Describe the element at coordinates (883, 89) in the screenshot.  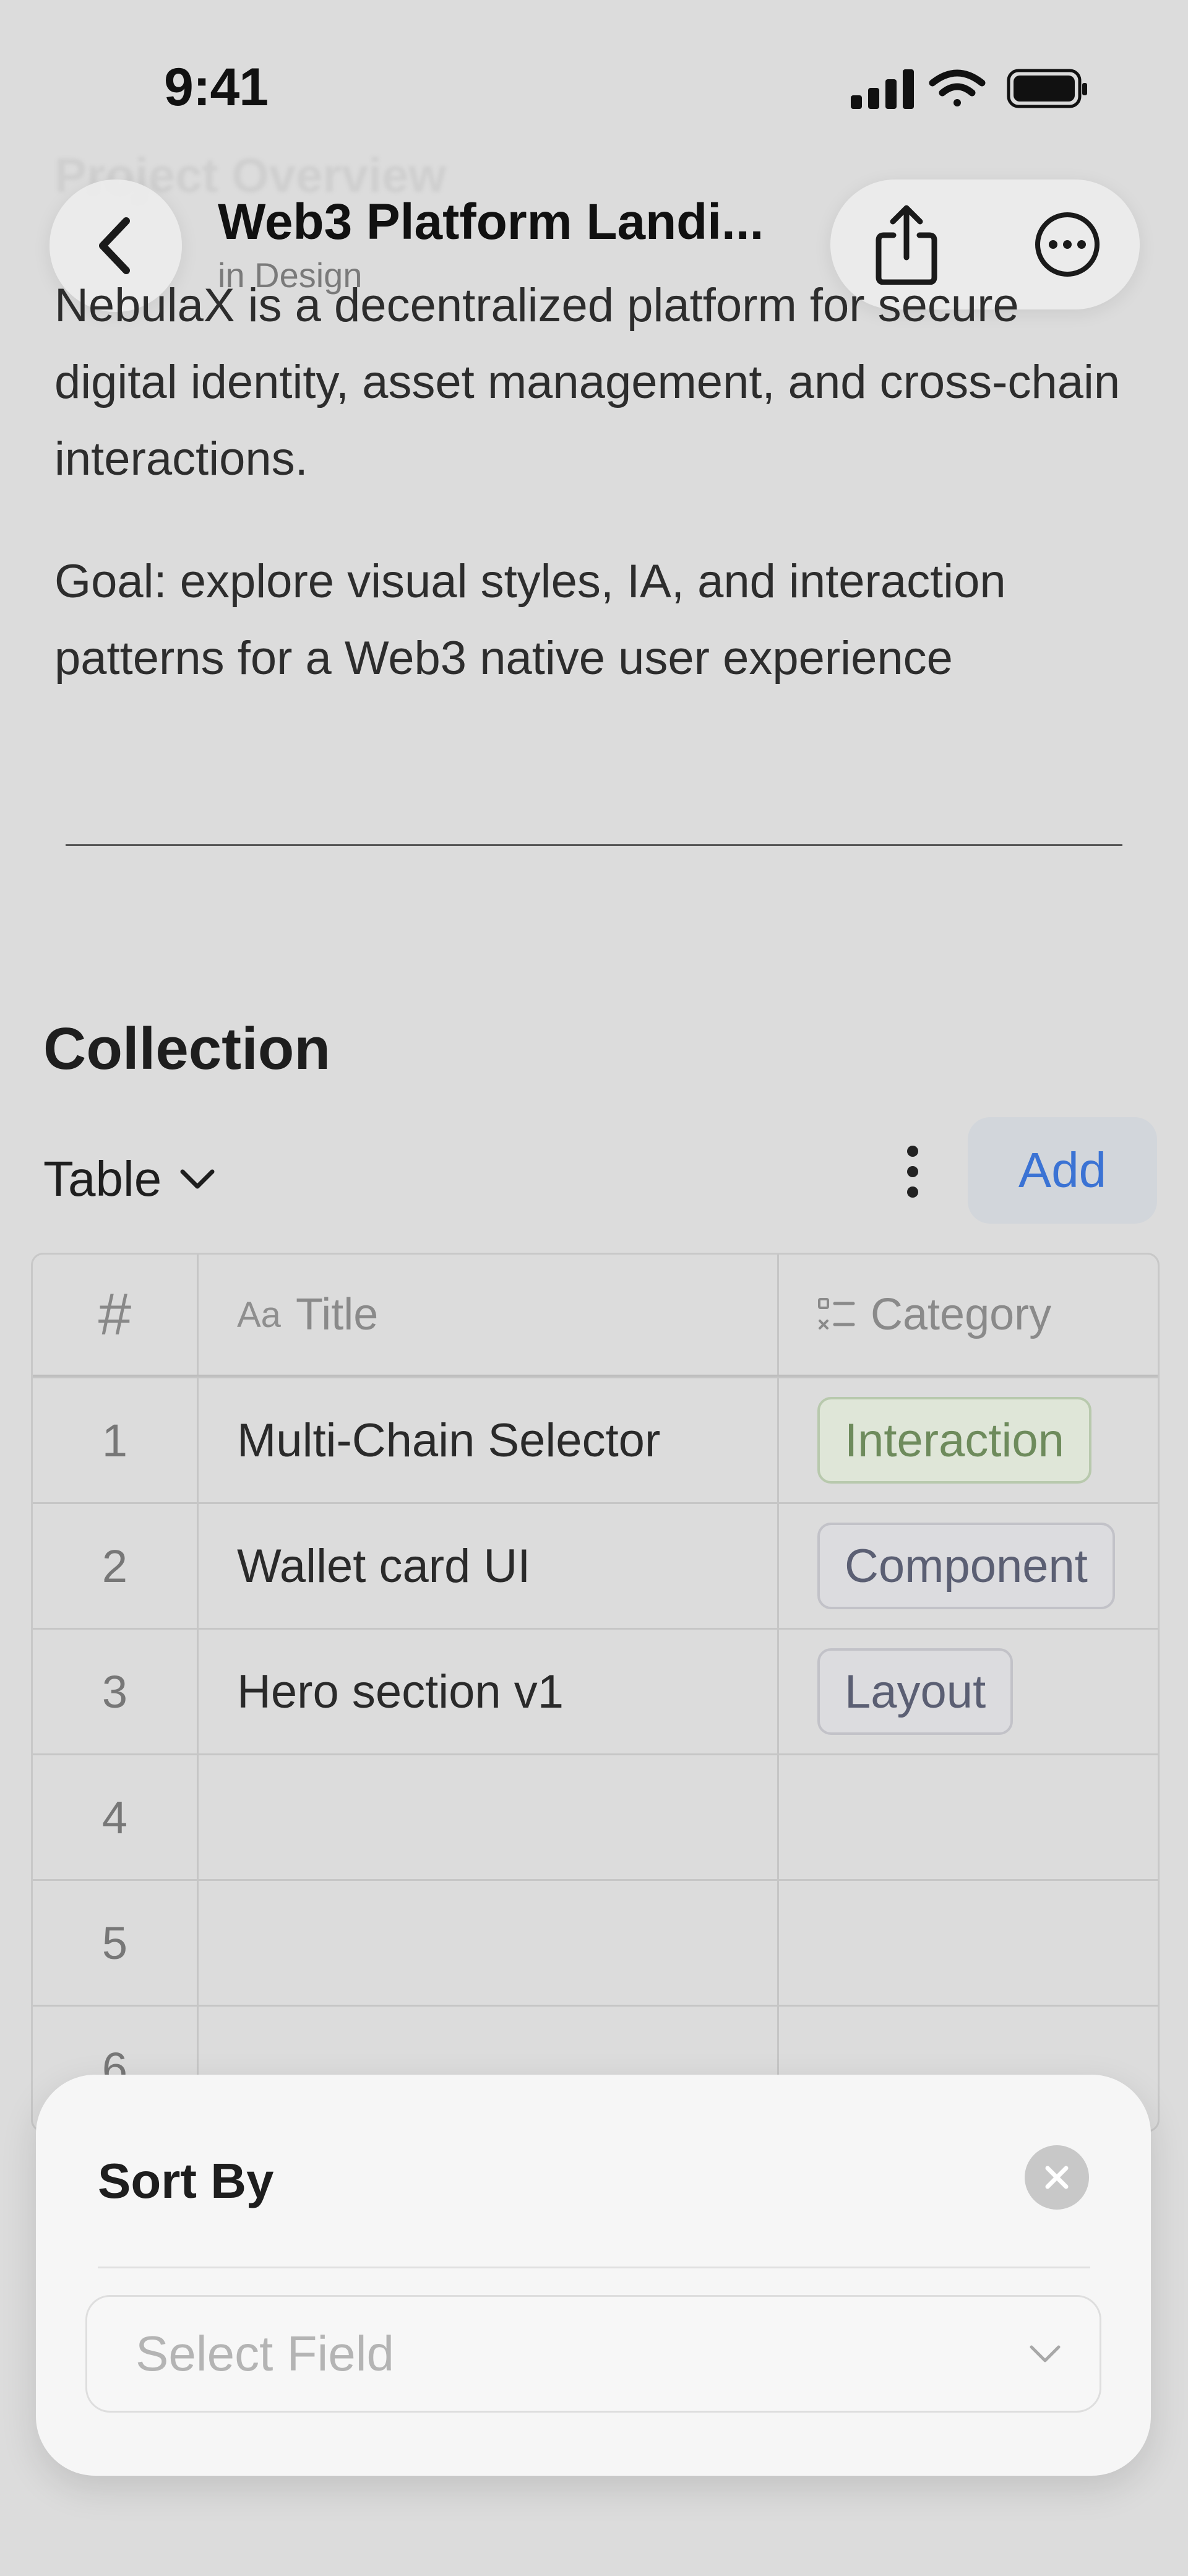
I see `cellular-signal-icon` at that location.